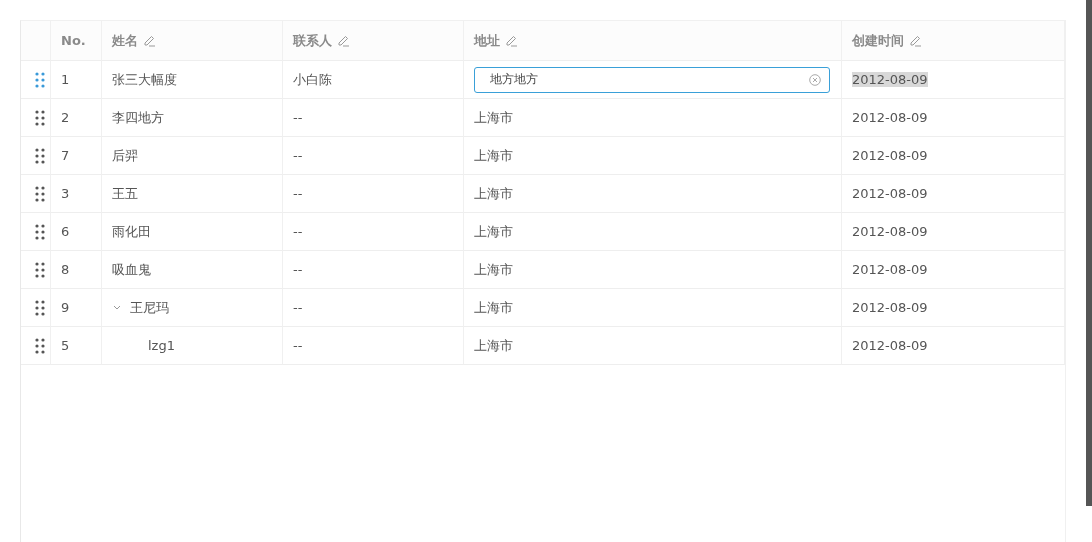 This screenshot has height=542, width=1092. What do you see at coordinates (144, 79) in the screenshot?
I see `name-text: 张三大幅度` at bounding box center [144, 79].